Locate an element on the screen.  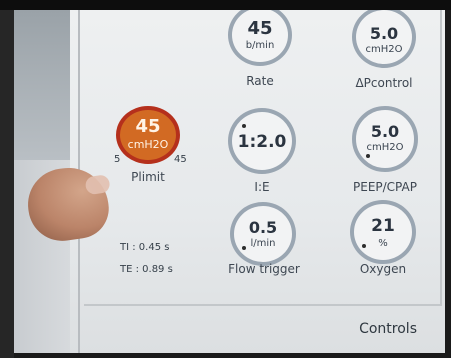
delta-p-value: 5.0 is located at coordinates (384, 33).